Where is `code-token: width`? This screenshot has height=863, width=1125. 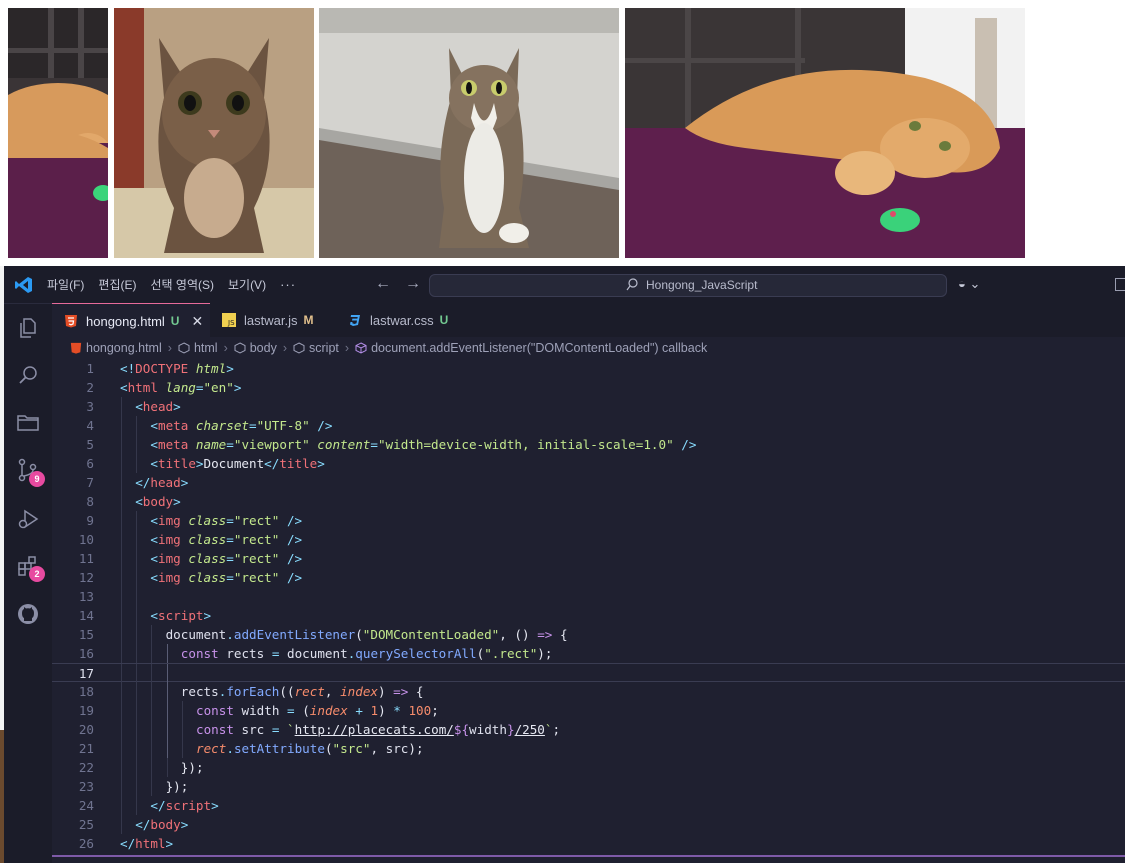
code-token: width is located at coordinates (260, 710).